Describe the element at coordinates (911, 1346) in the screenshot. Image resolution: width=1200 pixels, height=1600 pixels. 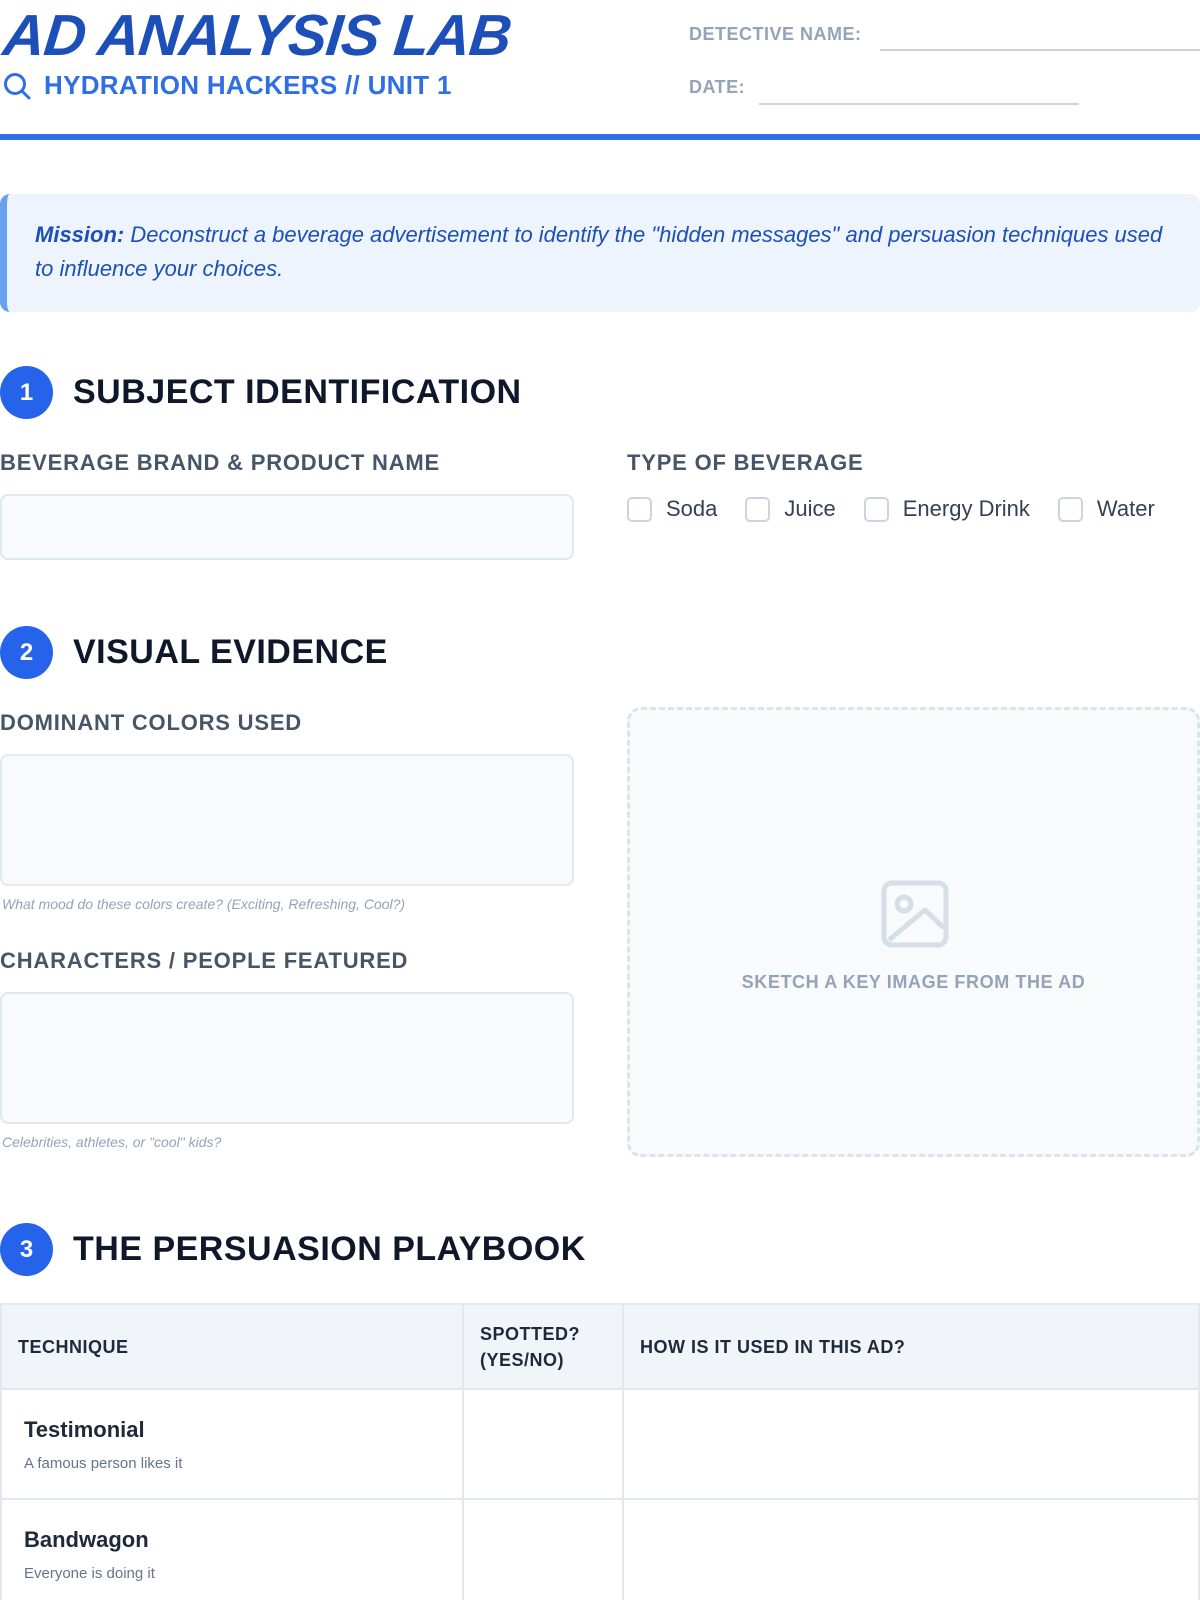
I see `column-header-how-used: HOW IS IT USED IN THIS AD?` at that location.